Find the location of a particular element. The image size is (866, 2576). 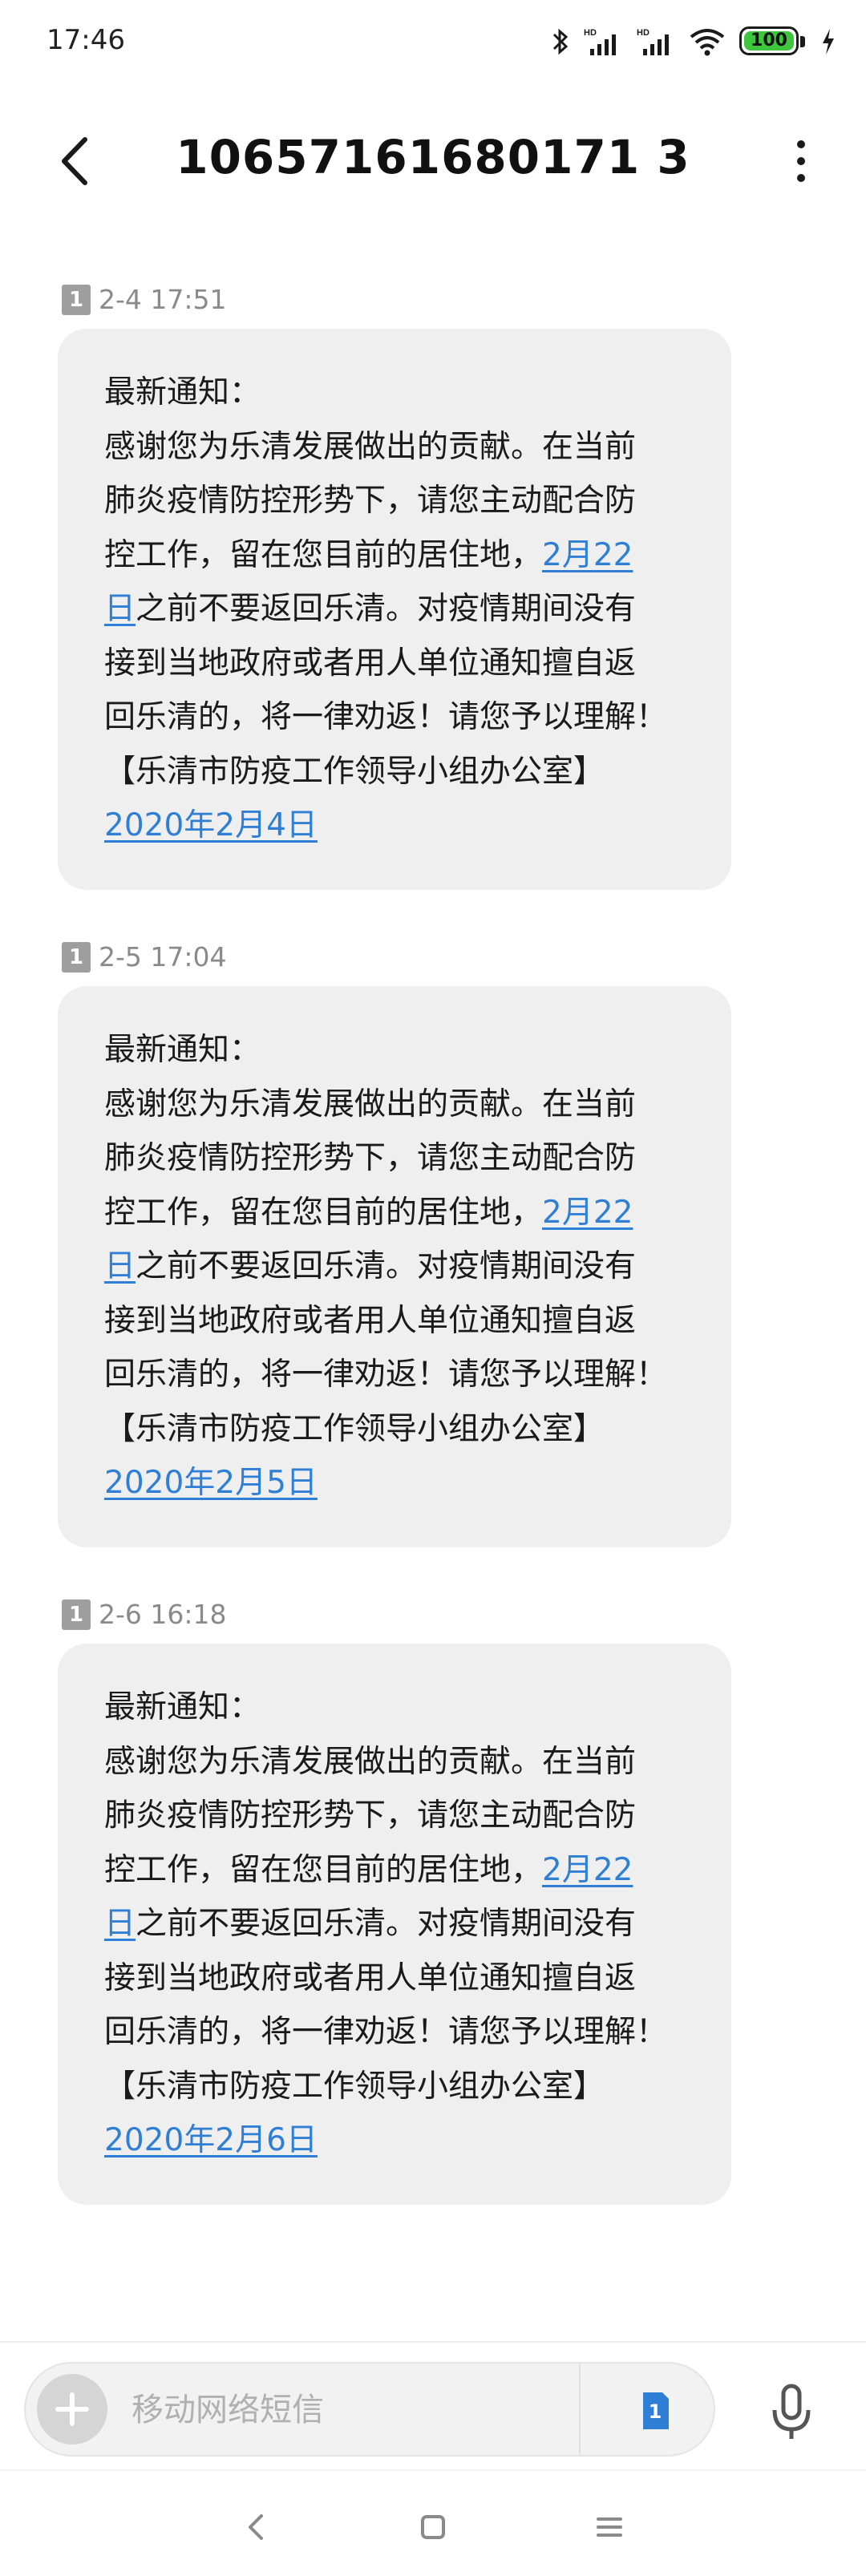

message-meta: 1 2-5 17:04 is located at coordinates (144, 957).